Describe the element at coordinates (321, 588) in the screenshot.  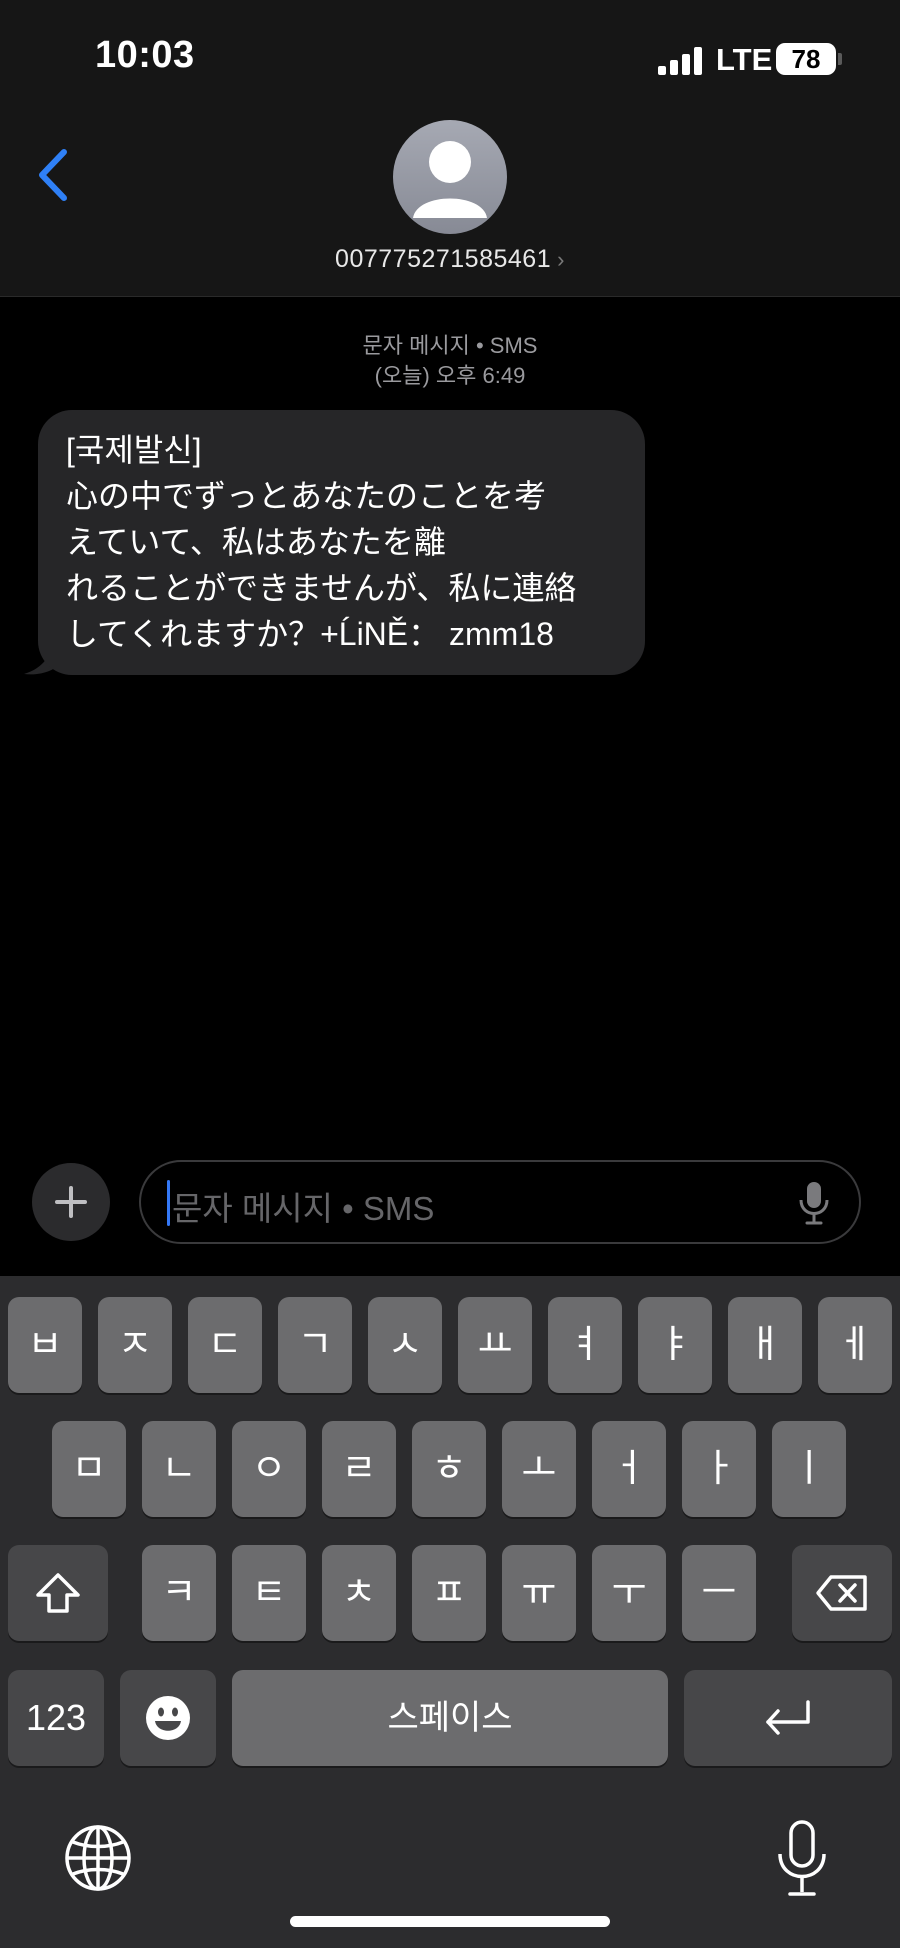
I see `message-line: れることができませんが、私に連絡` at that location.